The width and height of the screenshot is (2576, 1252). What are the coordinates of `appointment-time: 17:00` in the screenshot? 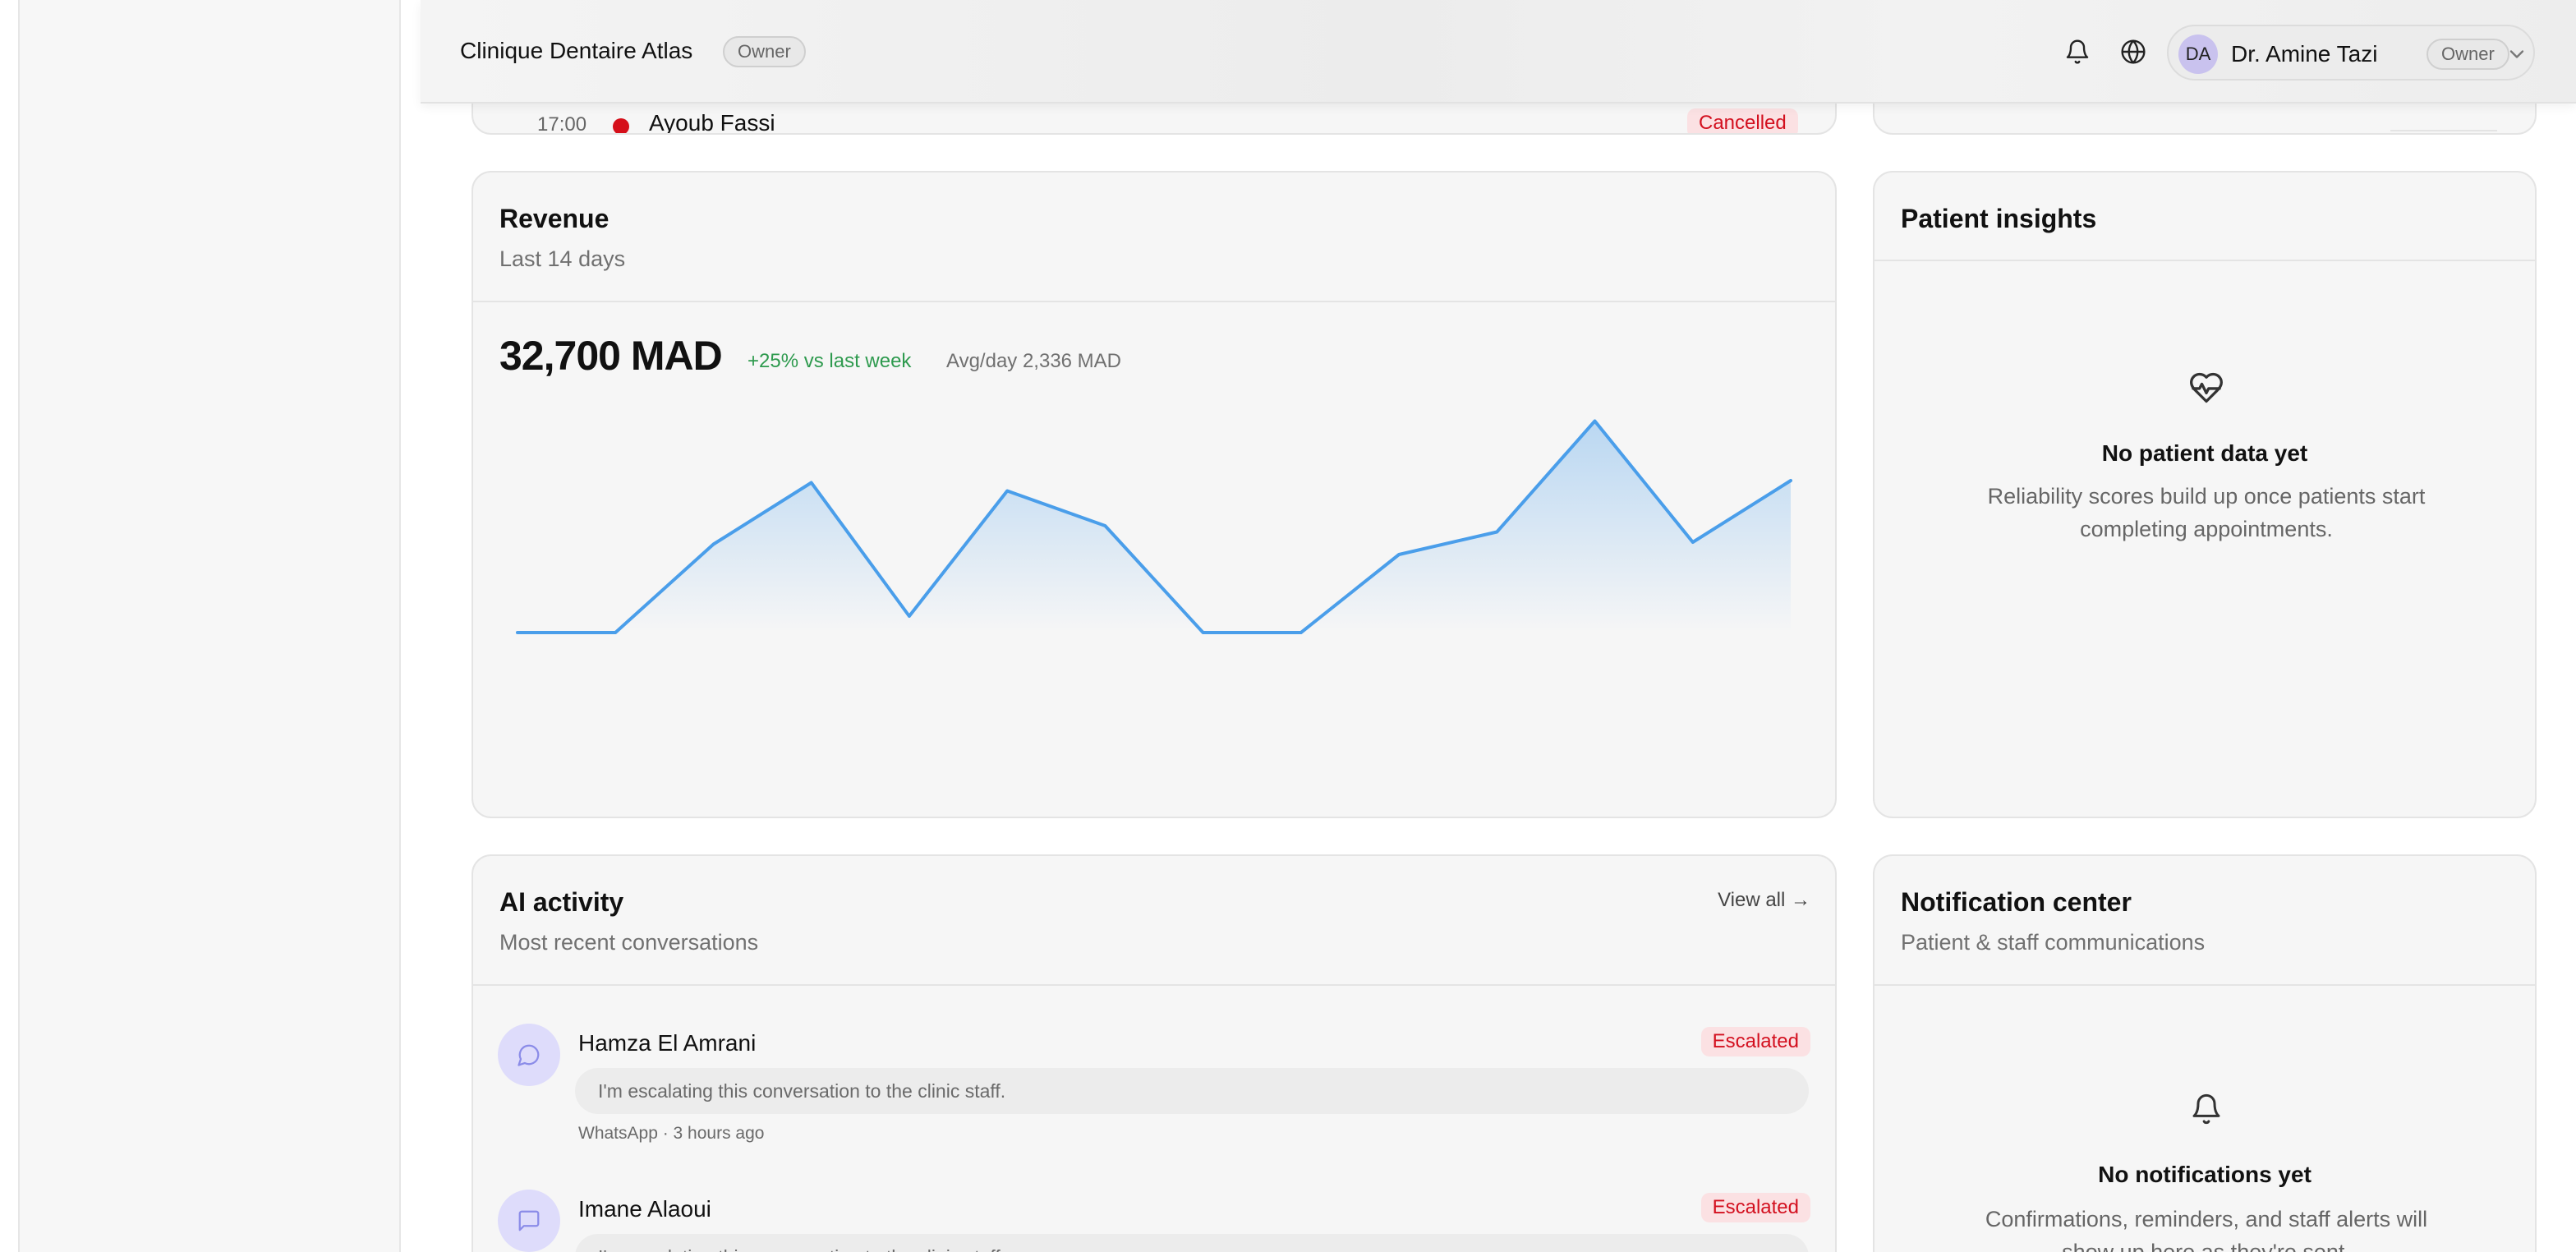 It's located at (562, 124).